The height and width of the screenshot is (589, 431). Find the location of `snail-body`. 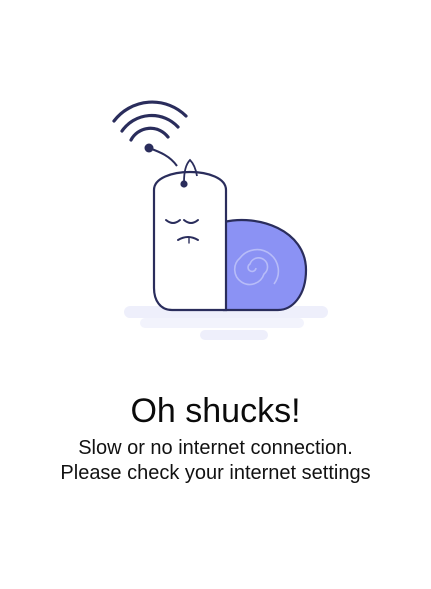

snail-body is located at coordinates (190, 235).